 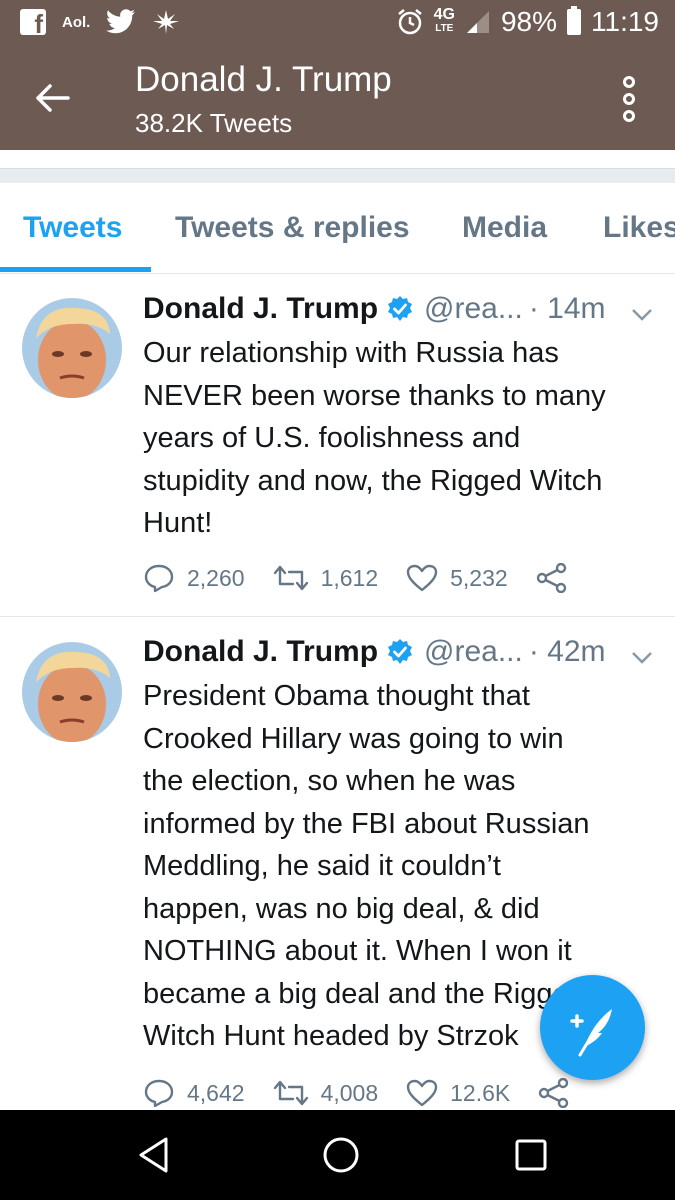 I want to click on twitter-icon, so click(x=121, y=21).